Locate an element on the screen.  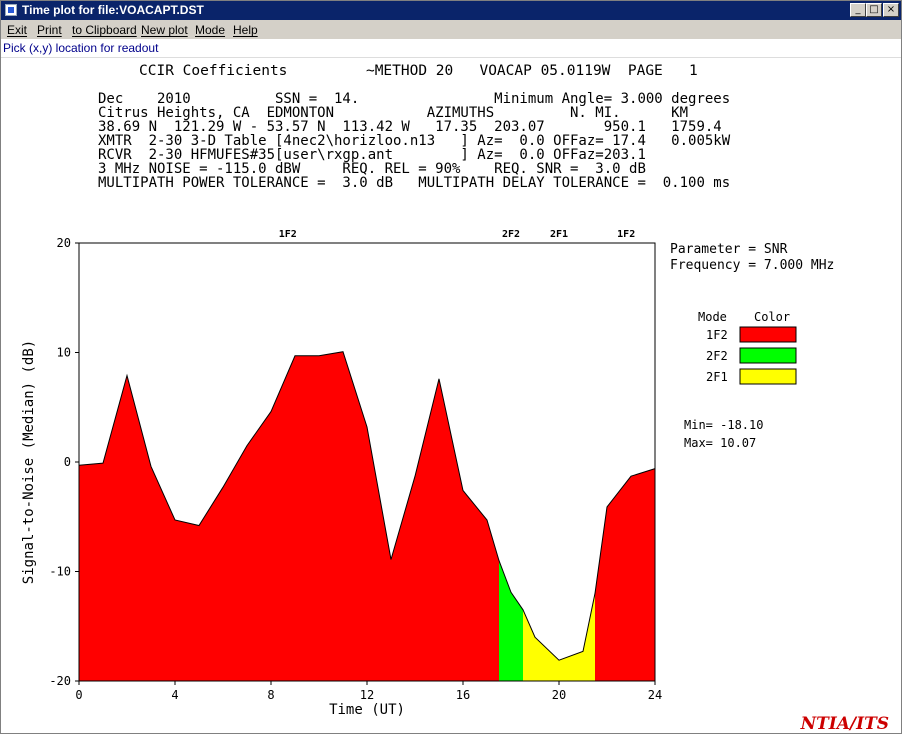
y-tick-label: 20 is located at coordinates (64, 243).